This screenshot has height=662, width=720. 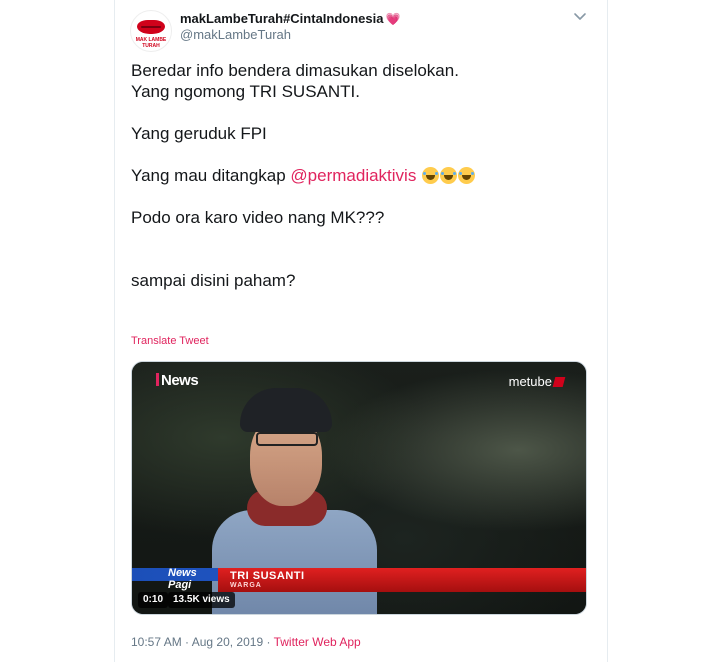 I want to click on tweet-line: Yang geruduk FPI, so click(x=199, y=133).